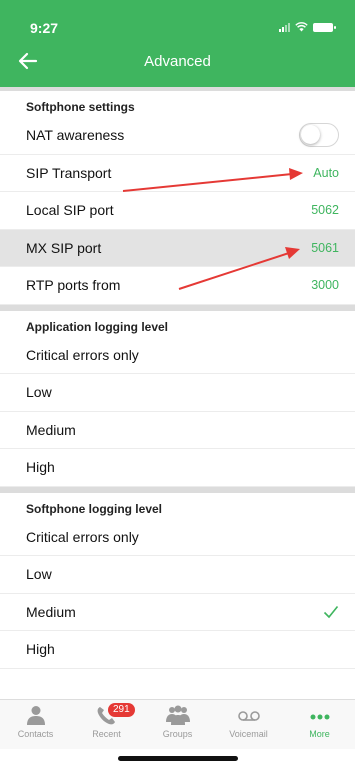 This screenshot has width=355, height=766. Describe the element at coordinates (35, 734) in the screenshot. I see `tab-label: Contacts` at that location.